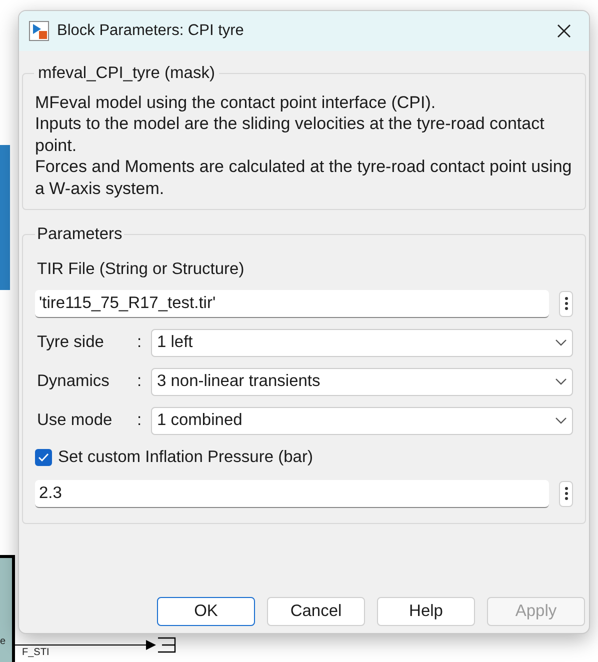 The height and width of the screenshot is (662, 598). What do you see at coordinates (290, 134) in the screenshot?
I see `description-text: Inputs to the model are the sliding velocities at the tyre-road contact point.` at bounding box center [290, 134].